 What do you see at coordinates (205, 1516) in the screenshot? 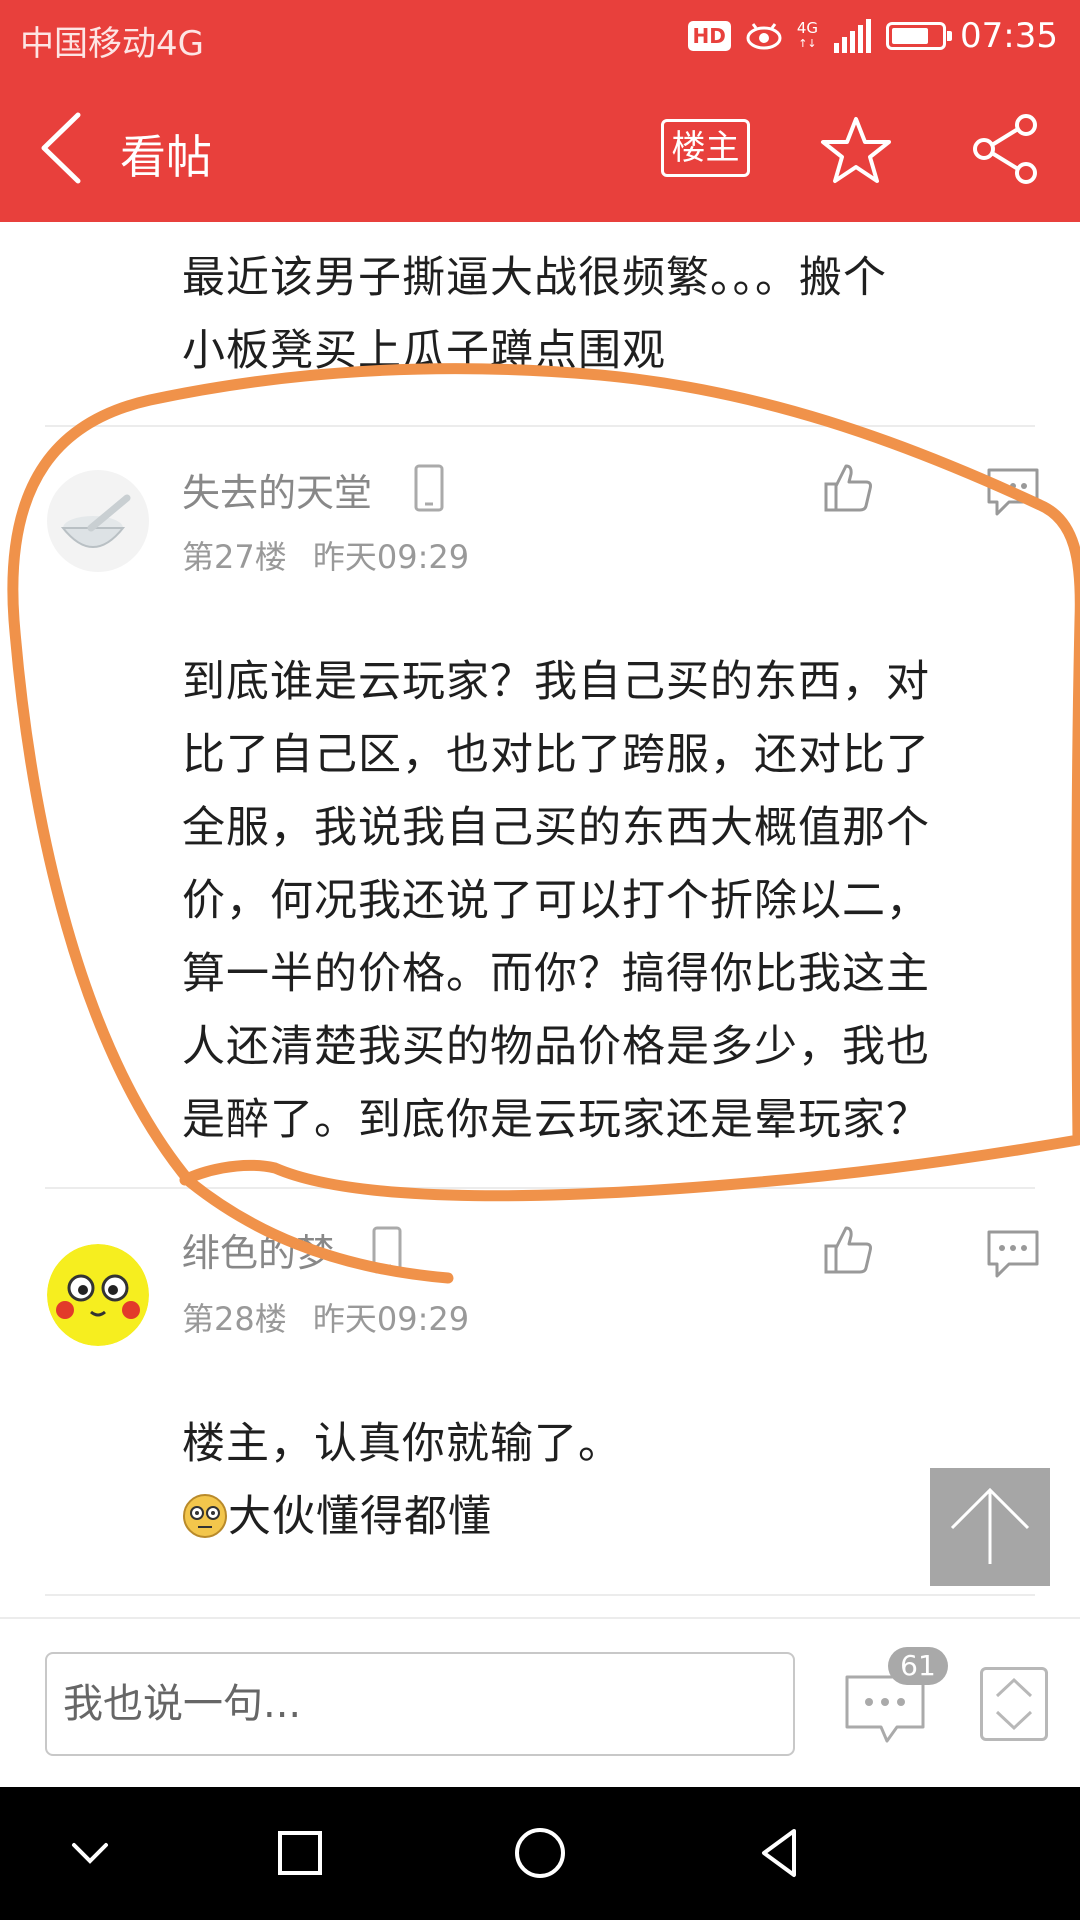
I see `dazed-emoji-icon` at bounding box center [205, 1516].